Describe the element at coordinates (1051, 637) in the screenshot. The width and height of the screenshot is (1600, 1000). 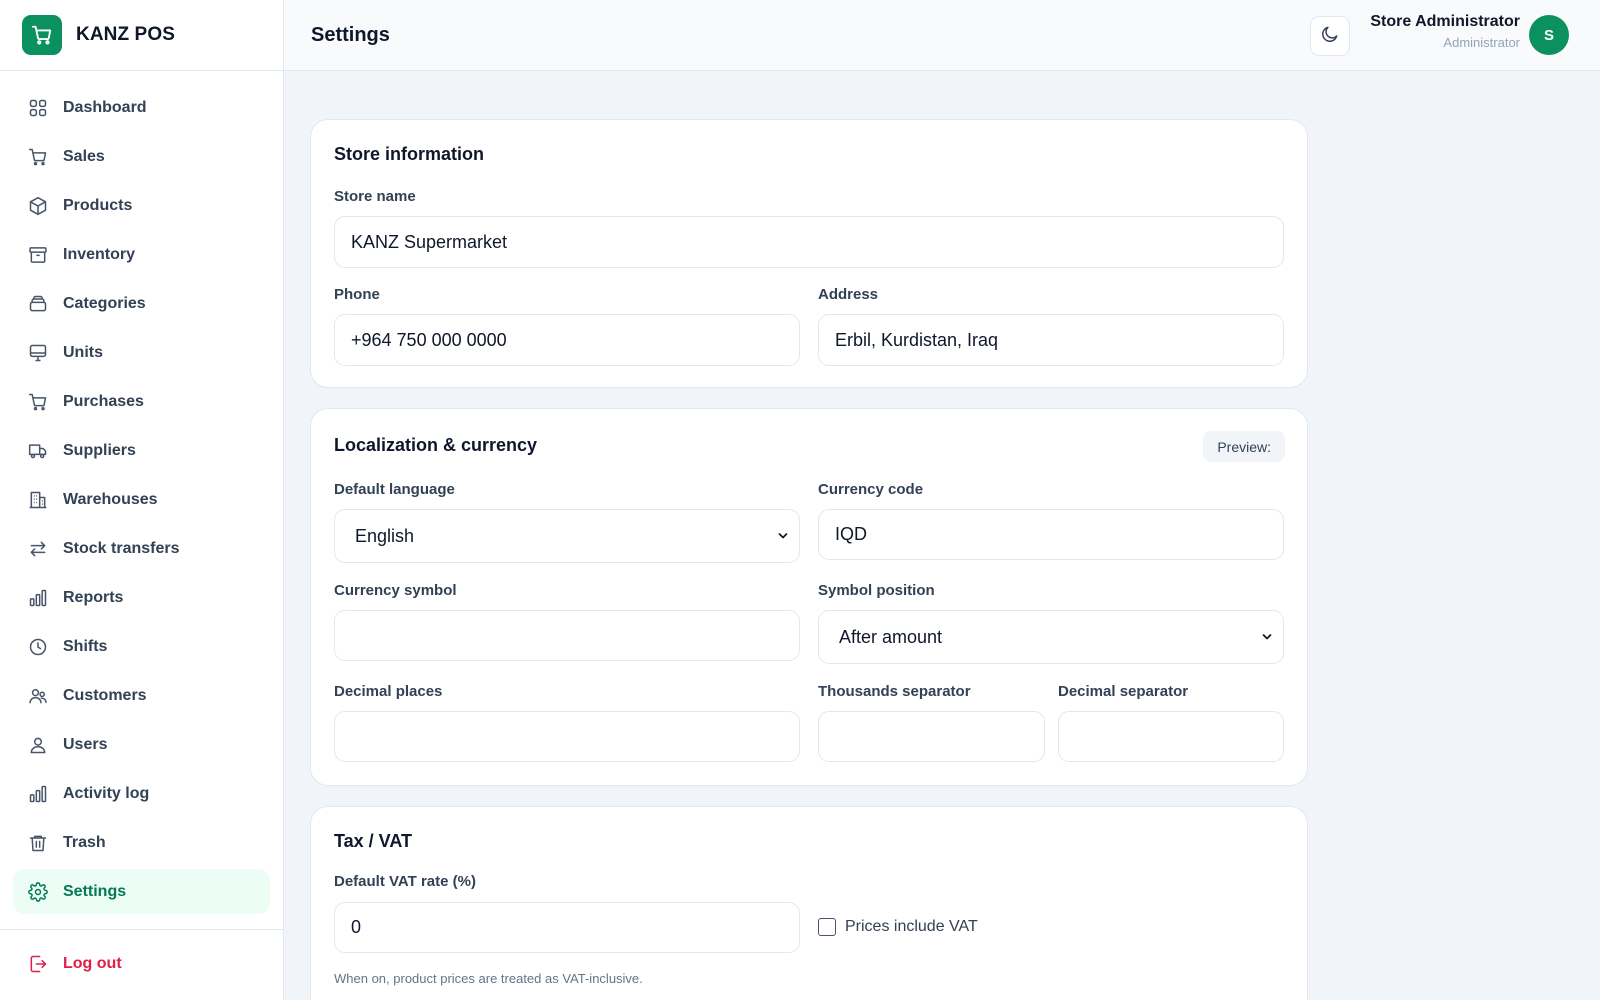
I see `symbol-position-select: After amount` at that location.